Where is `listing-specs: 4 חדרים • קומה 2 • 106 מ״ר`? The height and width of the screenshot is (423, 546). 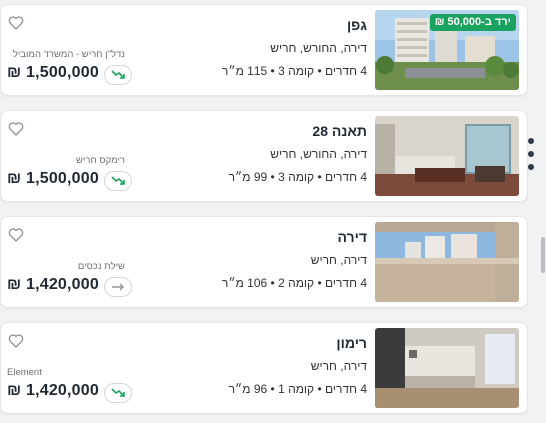
listing-specs: 4 חדרים • קומה 2 • 106 מ״ר is located at coordinates (294, 283).